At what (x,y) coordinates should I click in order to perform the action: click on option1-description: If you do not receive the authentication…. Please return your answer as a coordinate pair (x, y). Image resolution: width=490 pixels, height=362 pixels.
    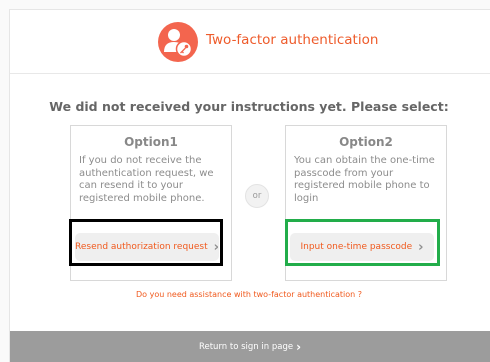
    Looking at the image, I should click on (146, 179).